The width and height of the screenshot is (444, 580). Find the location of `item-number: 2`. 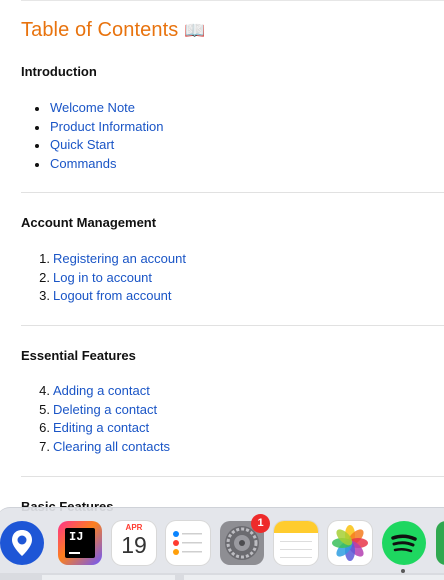

item-number: 2 is located at coordinates (35, 278).